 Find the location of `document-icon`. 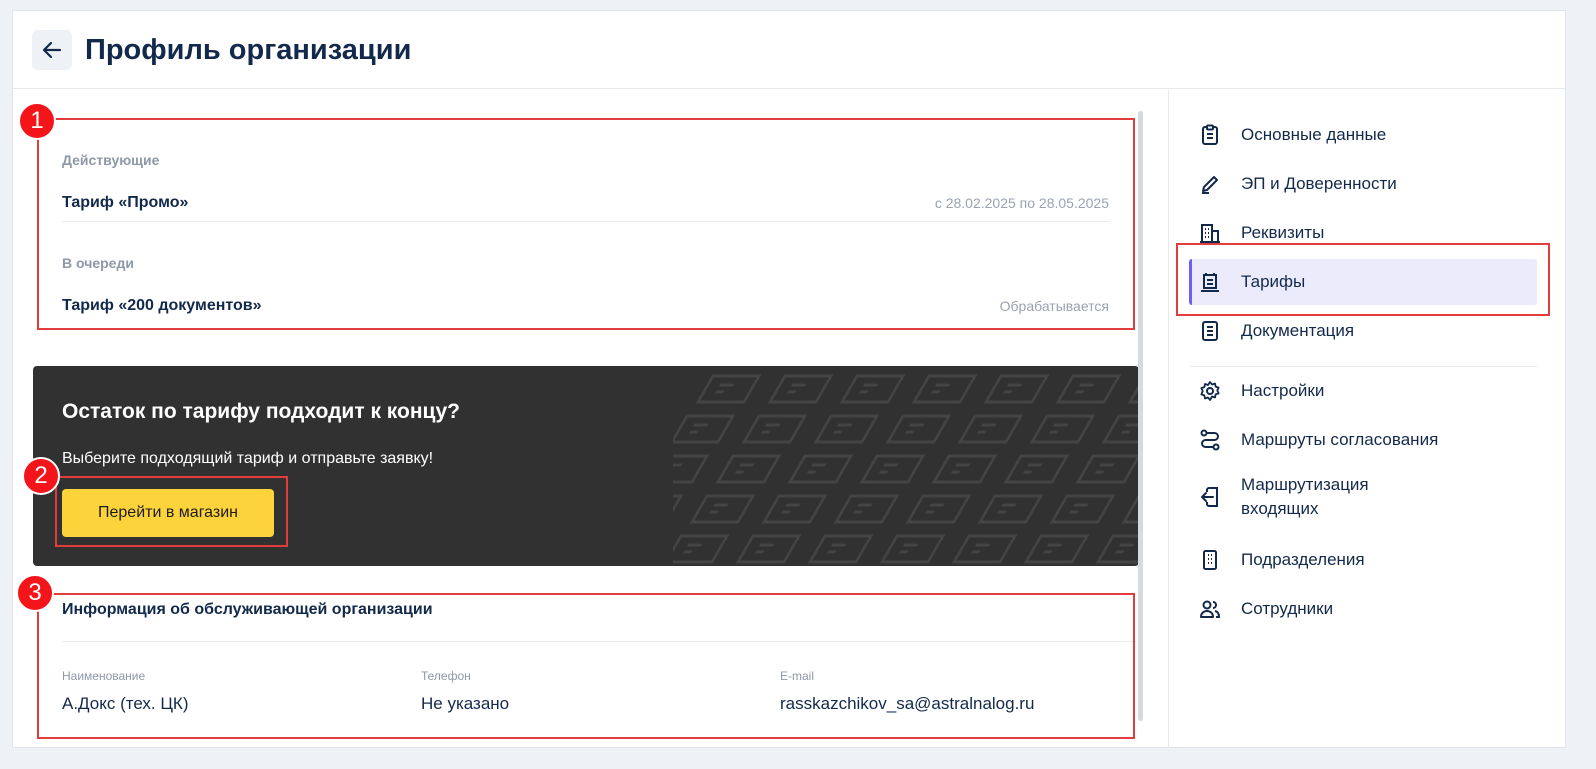

document-icon is located at coordinates (1210, 331).